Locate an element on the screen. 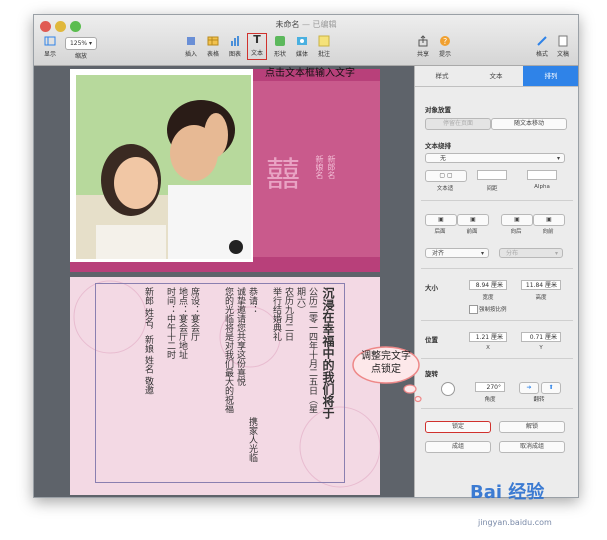 Image resolution: width=607 pixels, height=540 pixels. insert-label: 插入 is located at coordinates (190, 54).